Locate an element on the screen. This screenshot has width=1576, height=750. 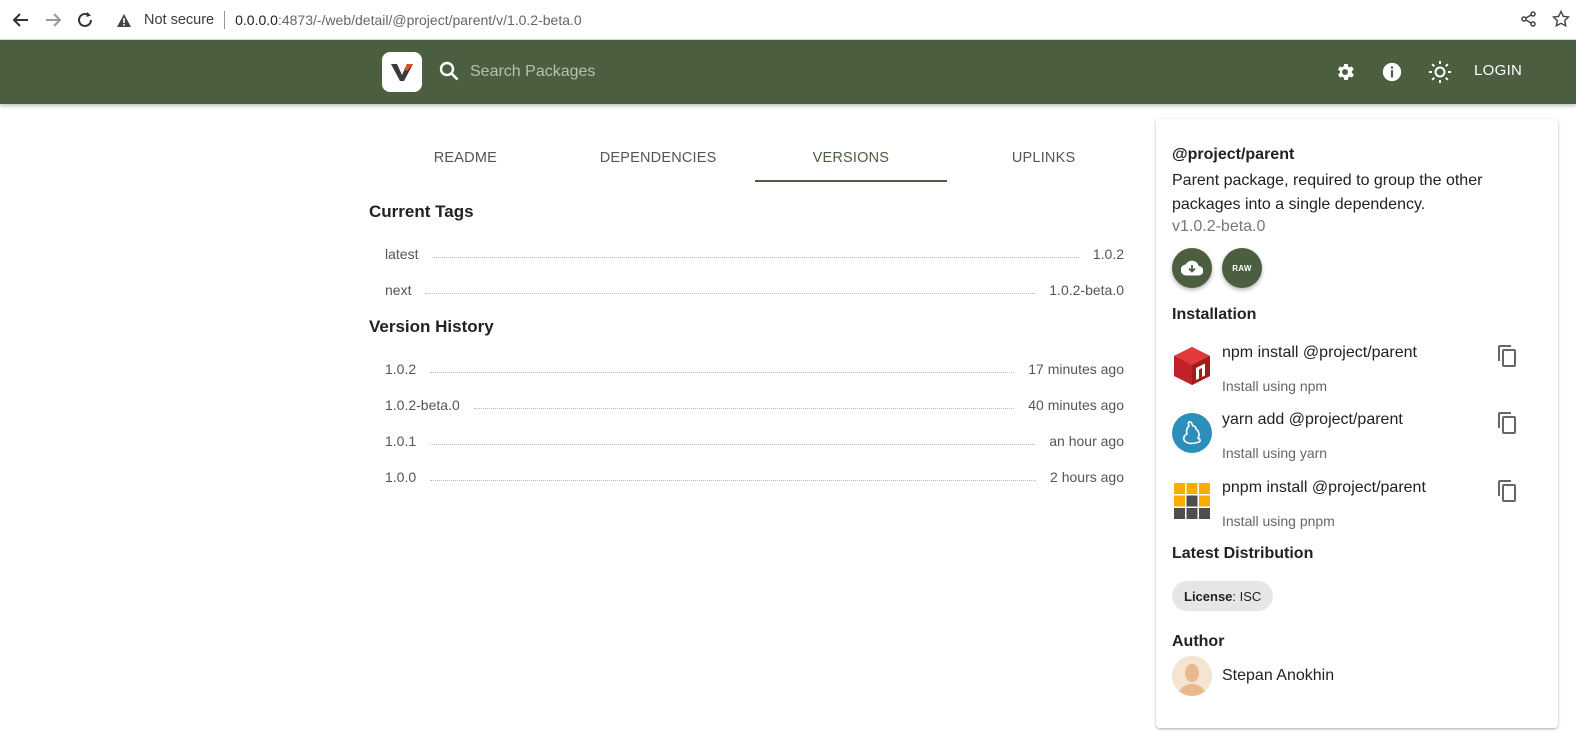
raw-label: RAW is located at coordinates (1242, 268).